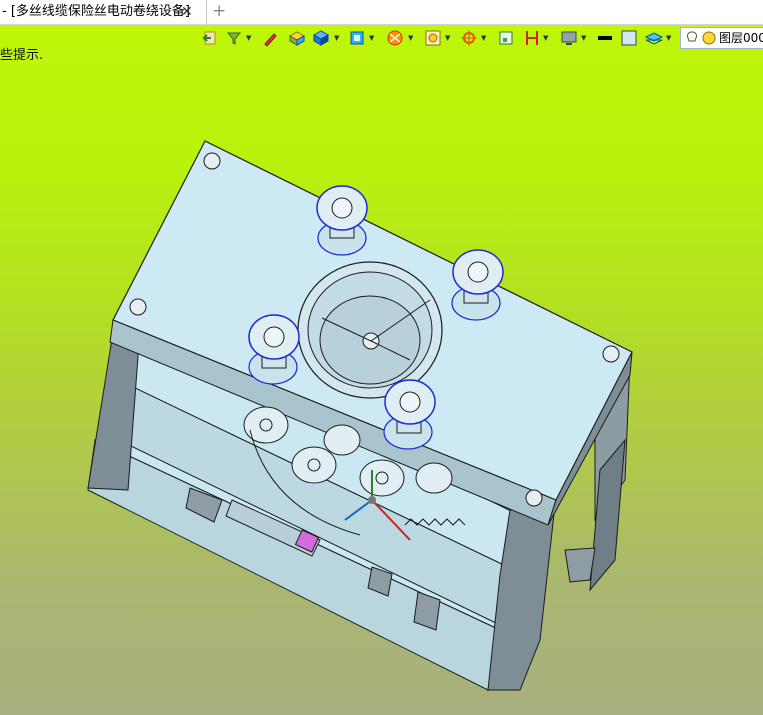 This screenshot has width=763, height=715. Describe the element at coordinates (187, 12) in the screenshot. I see `close-tab-icon: ✕` at that location.